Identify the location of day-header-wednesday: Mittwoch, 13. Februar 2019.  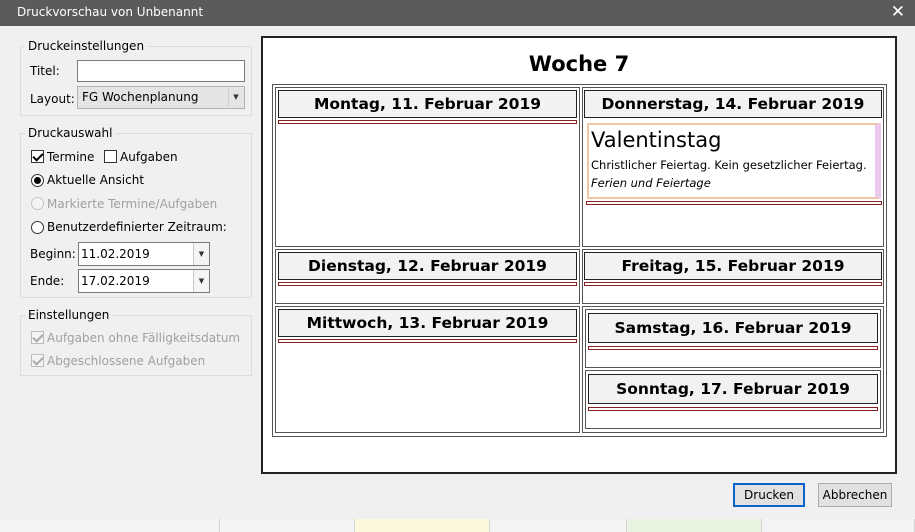
(427, 323).